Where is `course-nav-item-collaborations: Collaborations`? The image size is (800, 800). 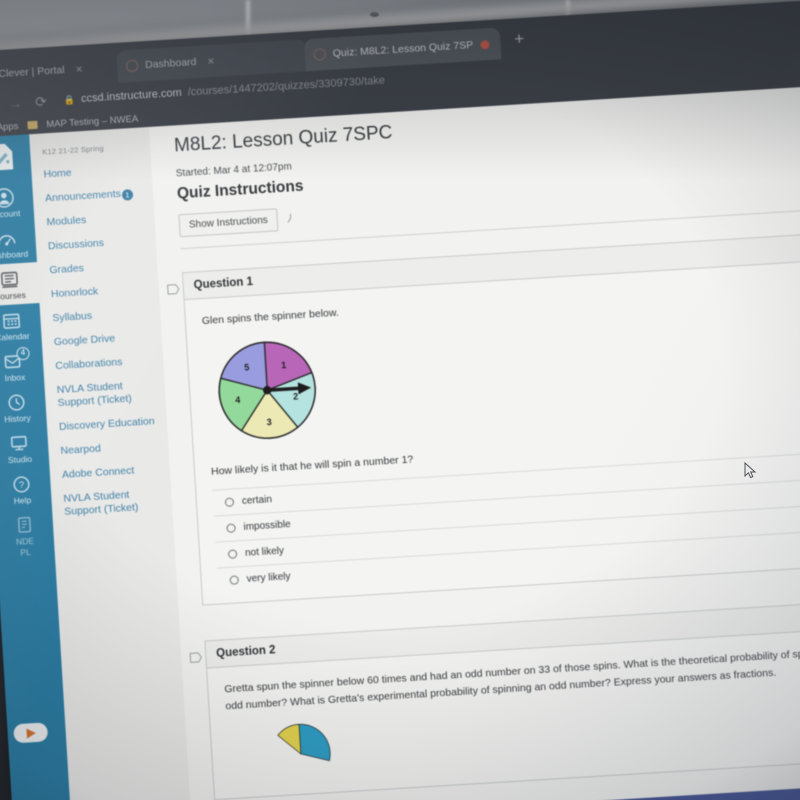
course-nav-item-collaborations: Collaborations is located at coordinates (109, 364).